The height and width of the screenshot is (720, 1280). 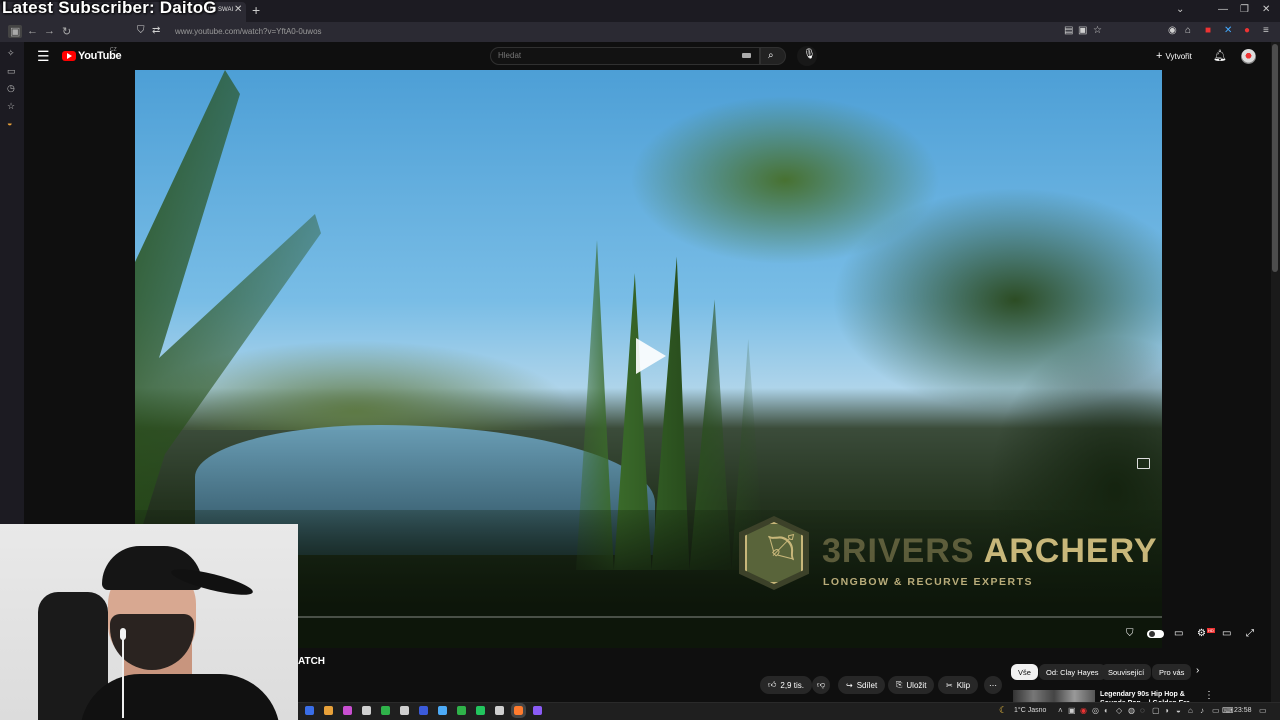 I want to click on microphone-icon: 🎙︎, so click(x=809, y=54).